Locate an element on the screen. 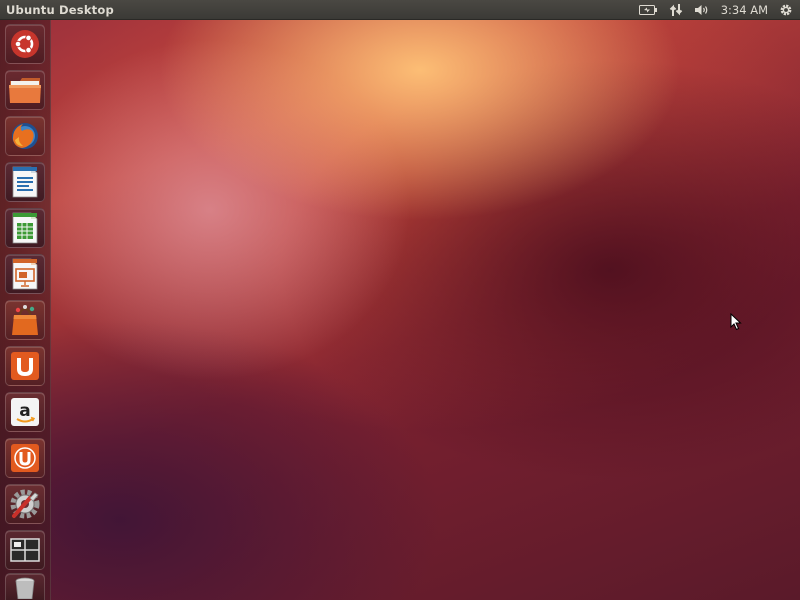 This screenshot has height=600, width=800. trash-icon is located at coordinates (25, 588).